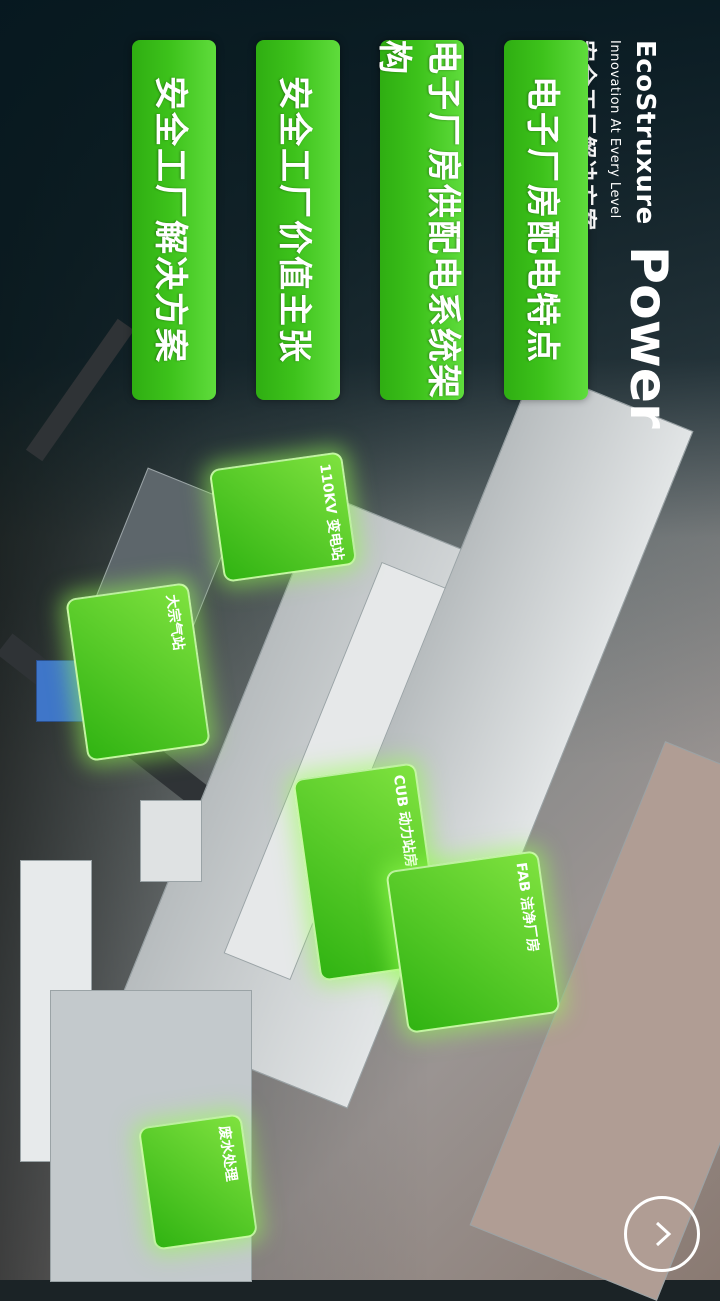  Describe the element at coordinates (473, 942) in the screenshot. I see `hotspot-fab-cleanroom: FAB 洁净厂房` at that location.